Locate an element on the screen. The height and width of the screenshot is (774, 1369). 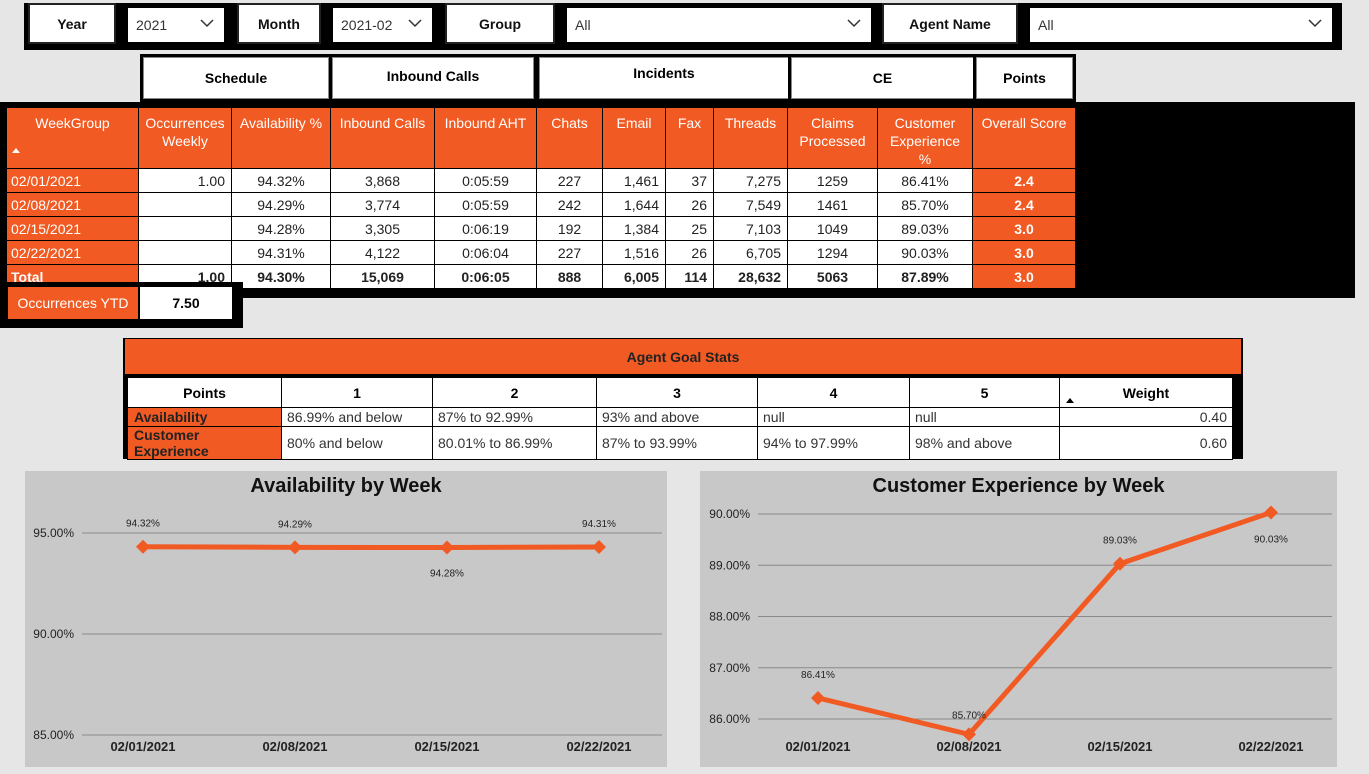
column-header: WeekGroup is located at coordinates (72, 138).